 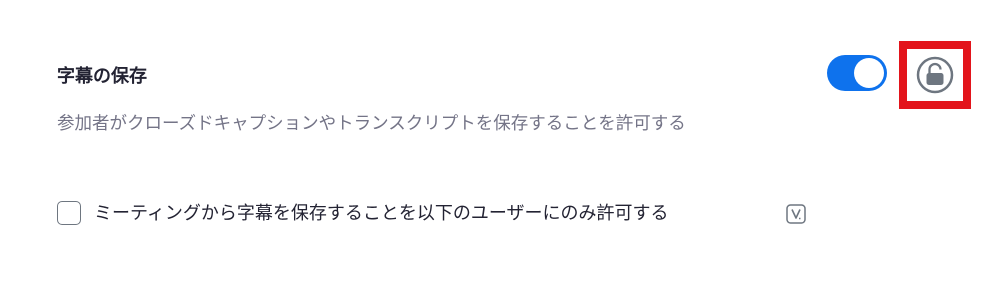 What do you see at coordinates (796, 214) in the screenshot?
I see `v-badge-icon` at bounding box center [796, 214].